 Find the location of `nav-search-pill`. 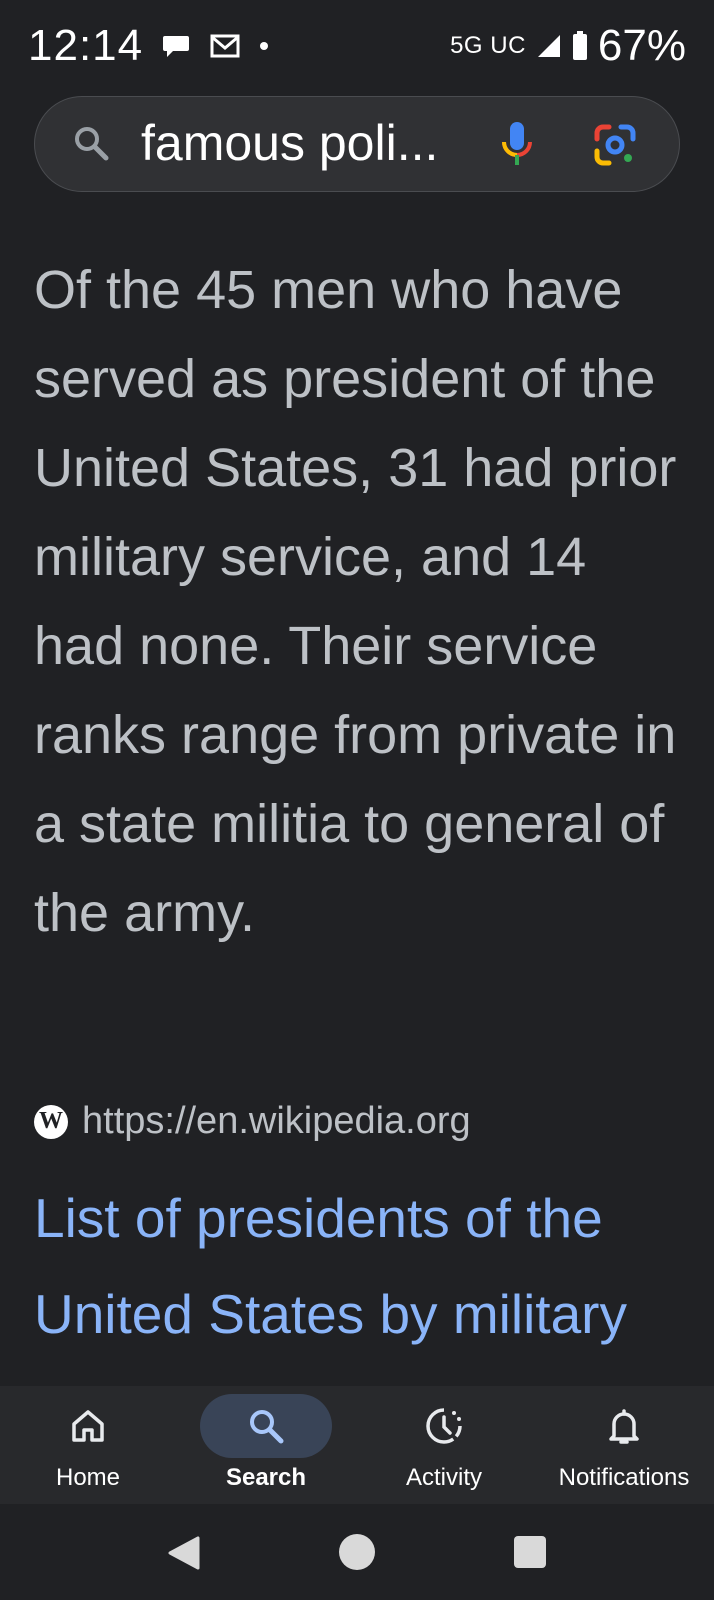

nav-search-pill is located at coordinates (266, 1426).